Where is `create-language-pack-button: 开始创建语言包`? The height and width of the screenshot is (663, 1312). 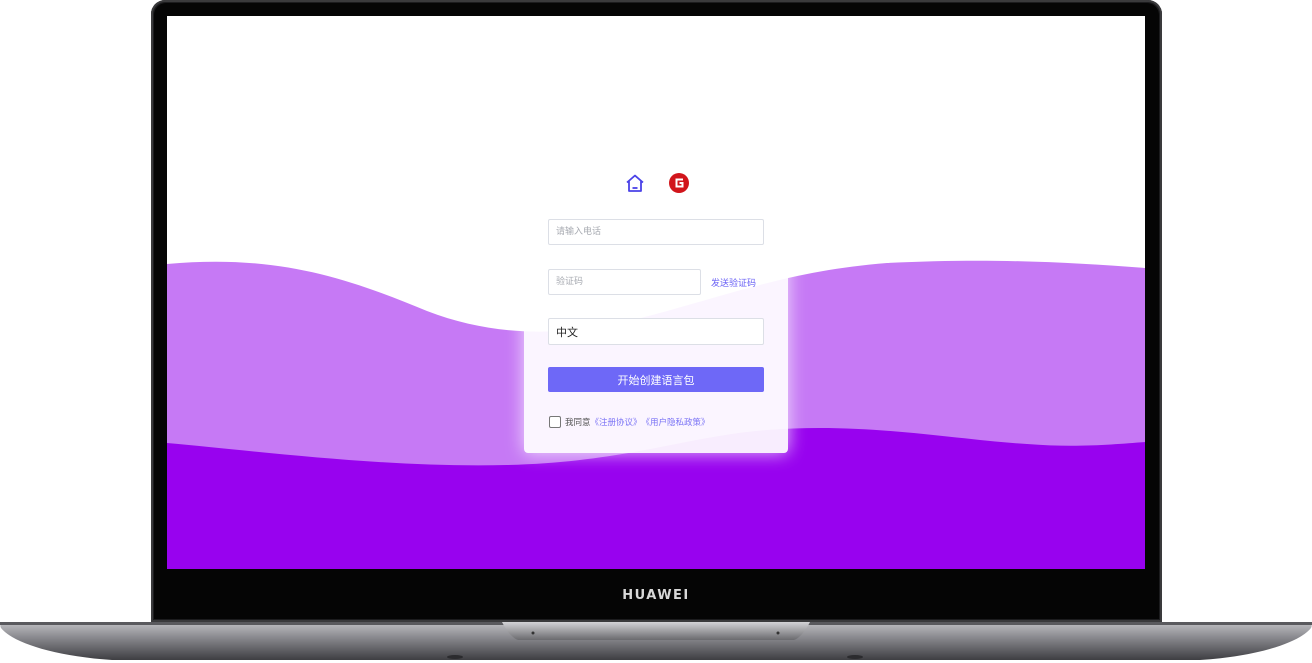 create-language-pack-button: 开始创建语言包 is located at coordinates (656, 379).